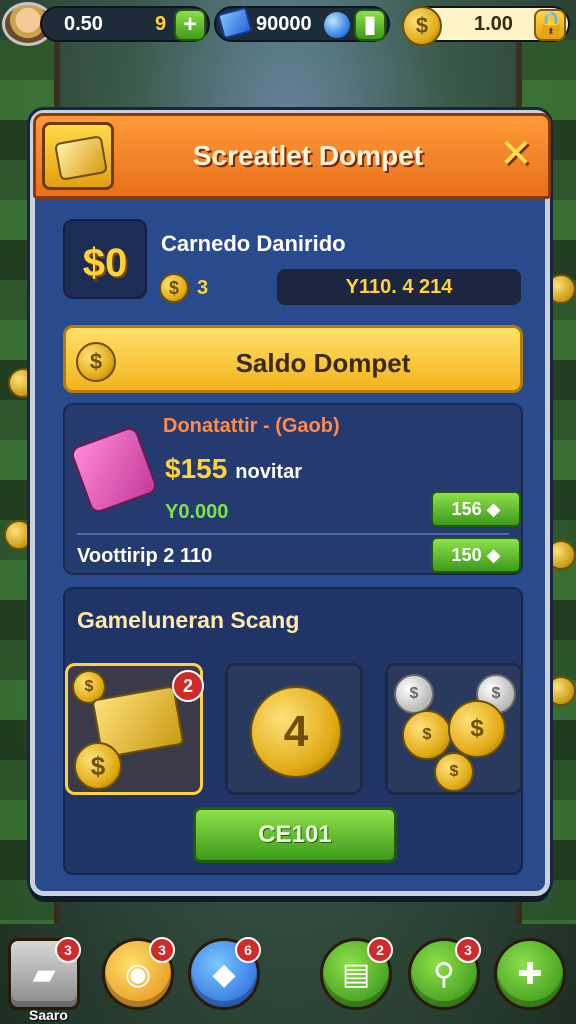 The height and width of the screenshot is (1024, 576). I want to click on gem-icon, so click(235, 23).